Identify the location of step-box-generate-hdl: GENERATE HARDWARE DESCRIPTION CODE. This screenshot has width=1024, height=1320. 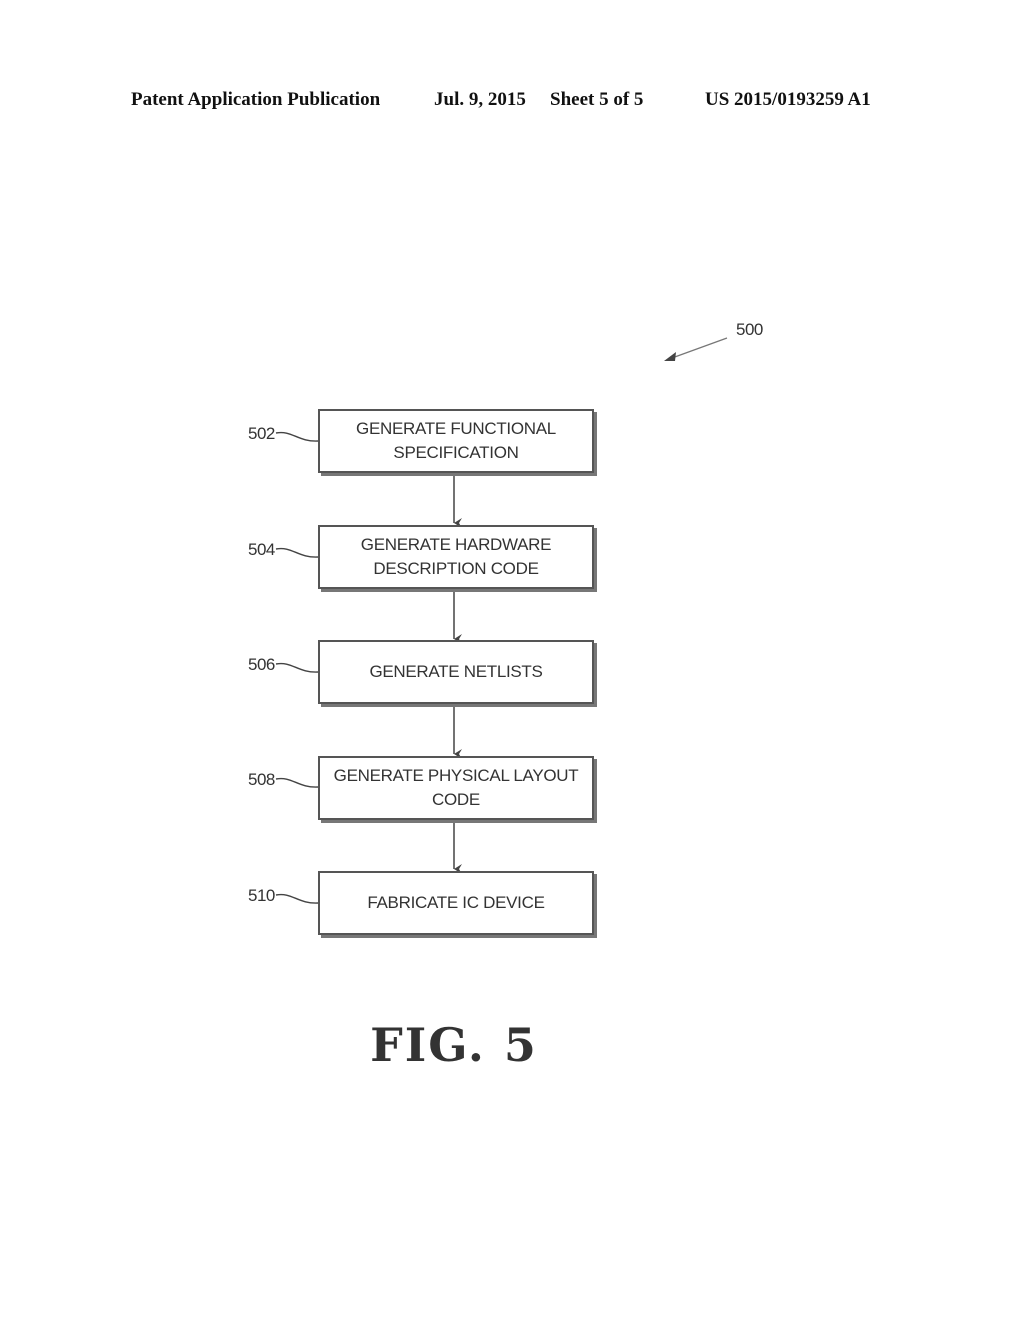
(456, 557).